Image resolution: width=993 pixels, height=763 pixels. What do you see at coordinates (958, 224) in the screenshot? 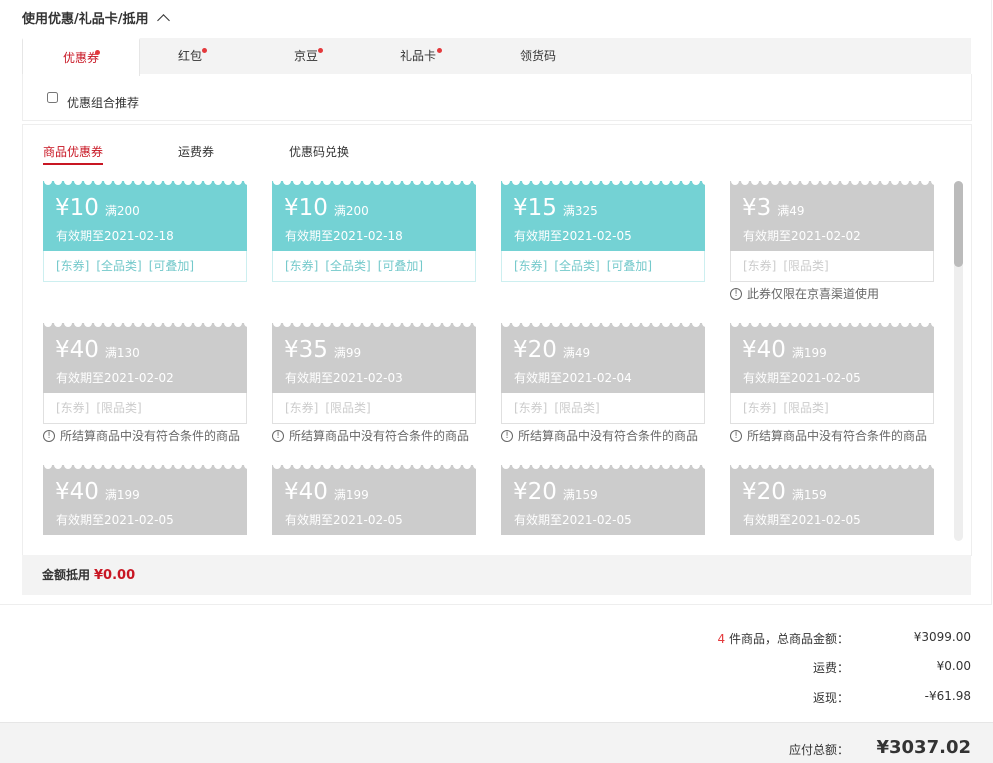
I see `scrollbar-thumb` at bounding box center [958, 224].